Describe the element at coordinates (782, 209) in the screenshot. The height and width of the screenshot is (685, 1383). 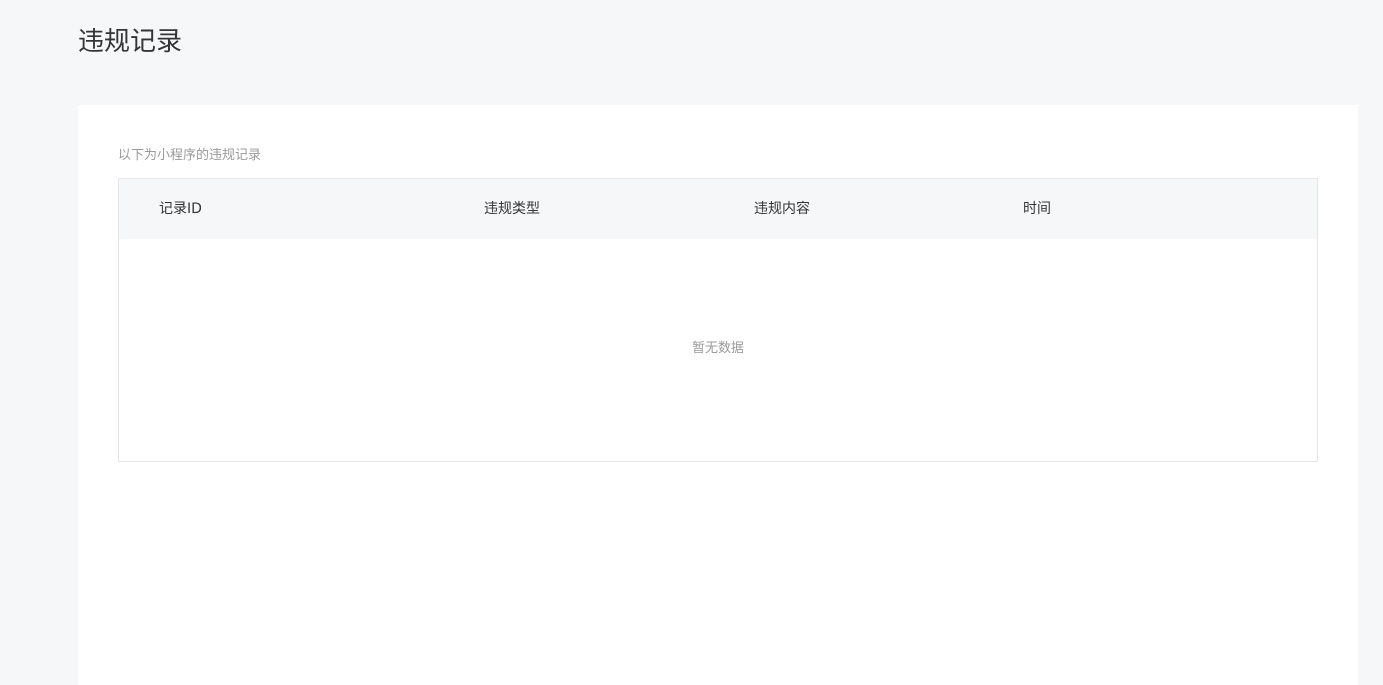
I see `column-header-violation-content: 违规内容` at that location.